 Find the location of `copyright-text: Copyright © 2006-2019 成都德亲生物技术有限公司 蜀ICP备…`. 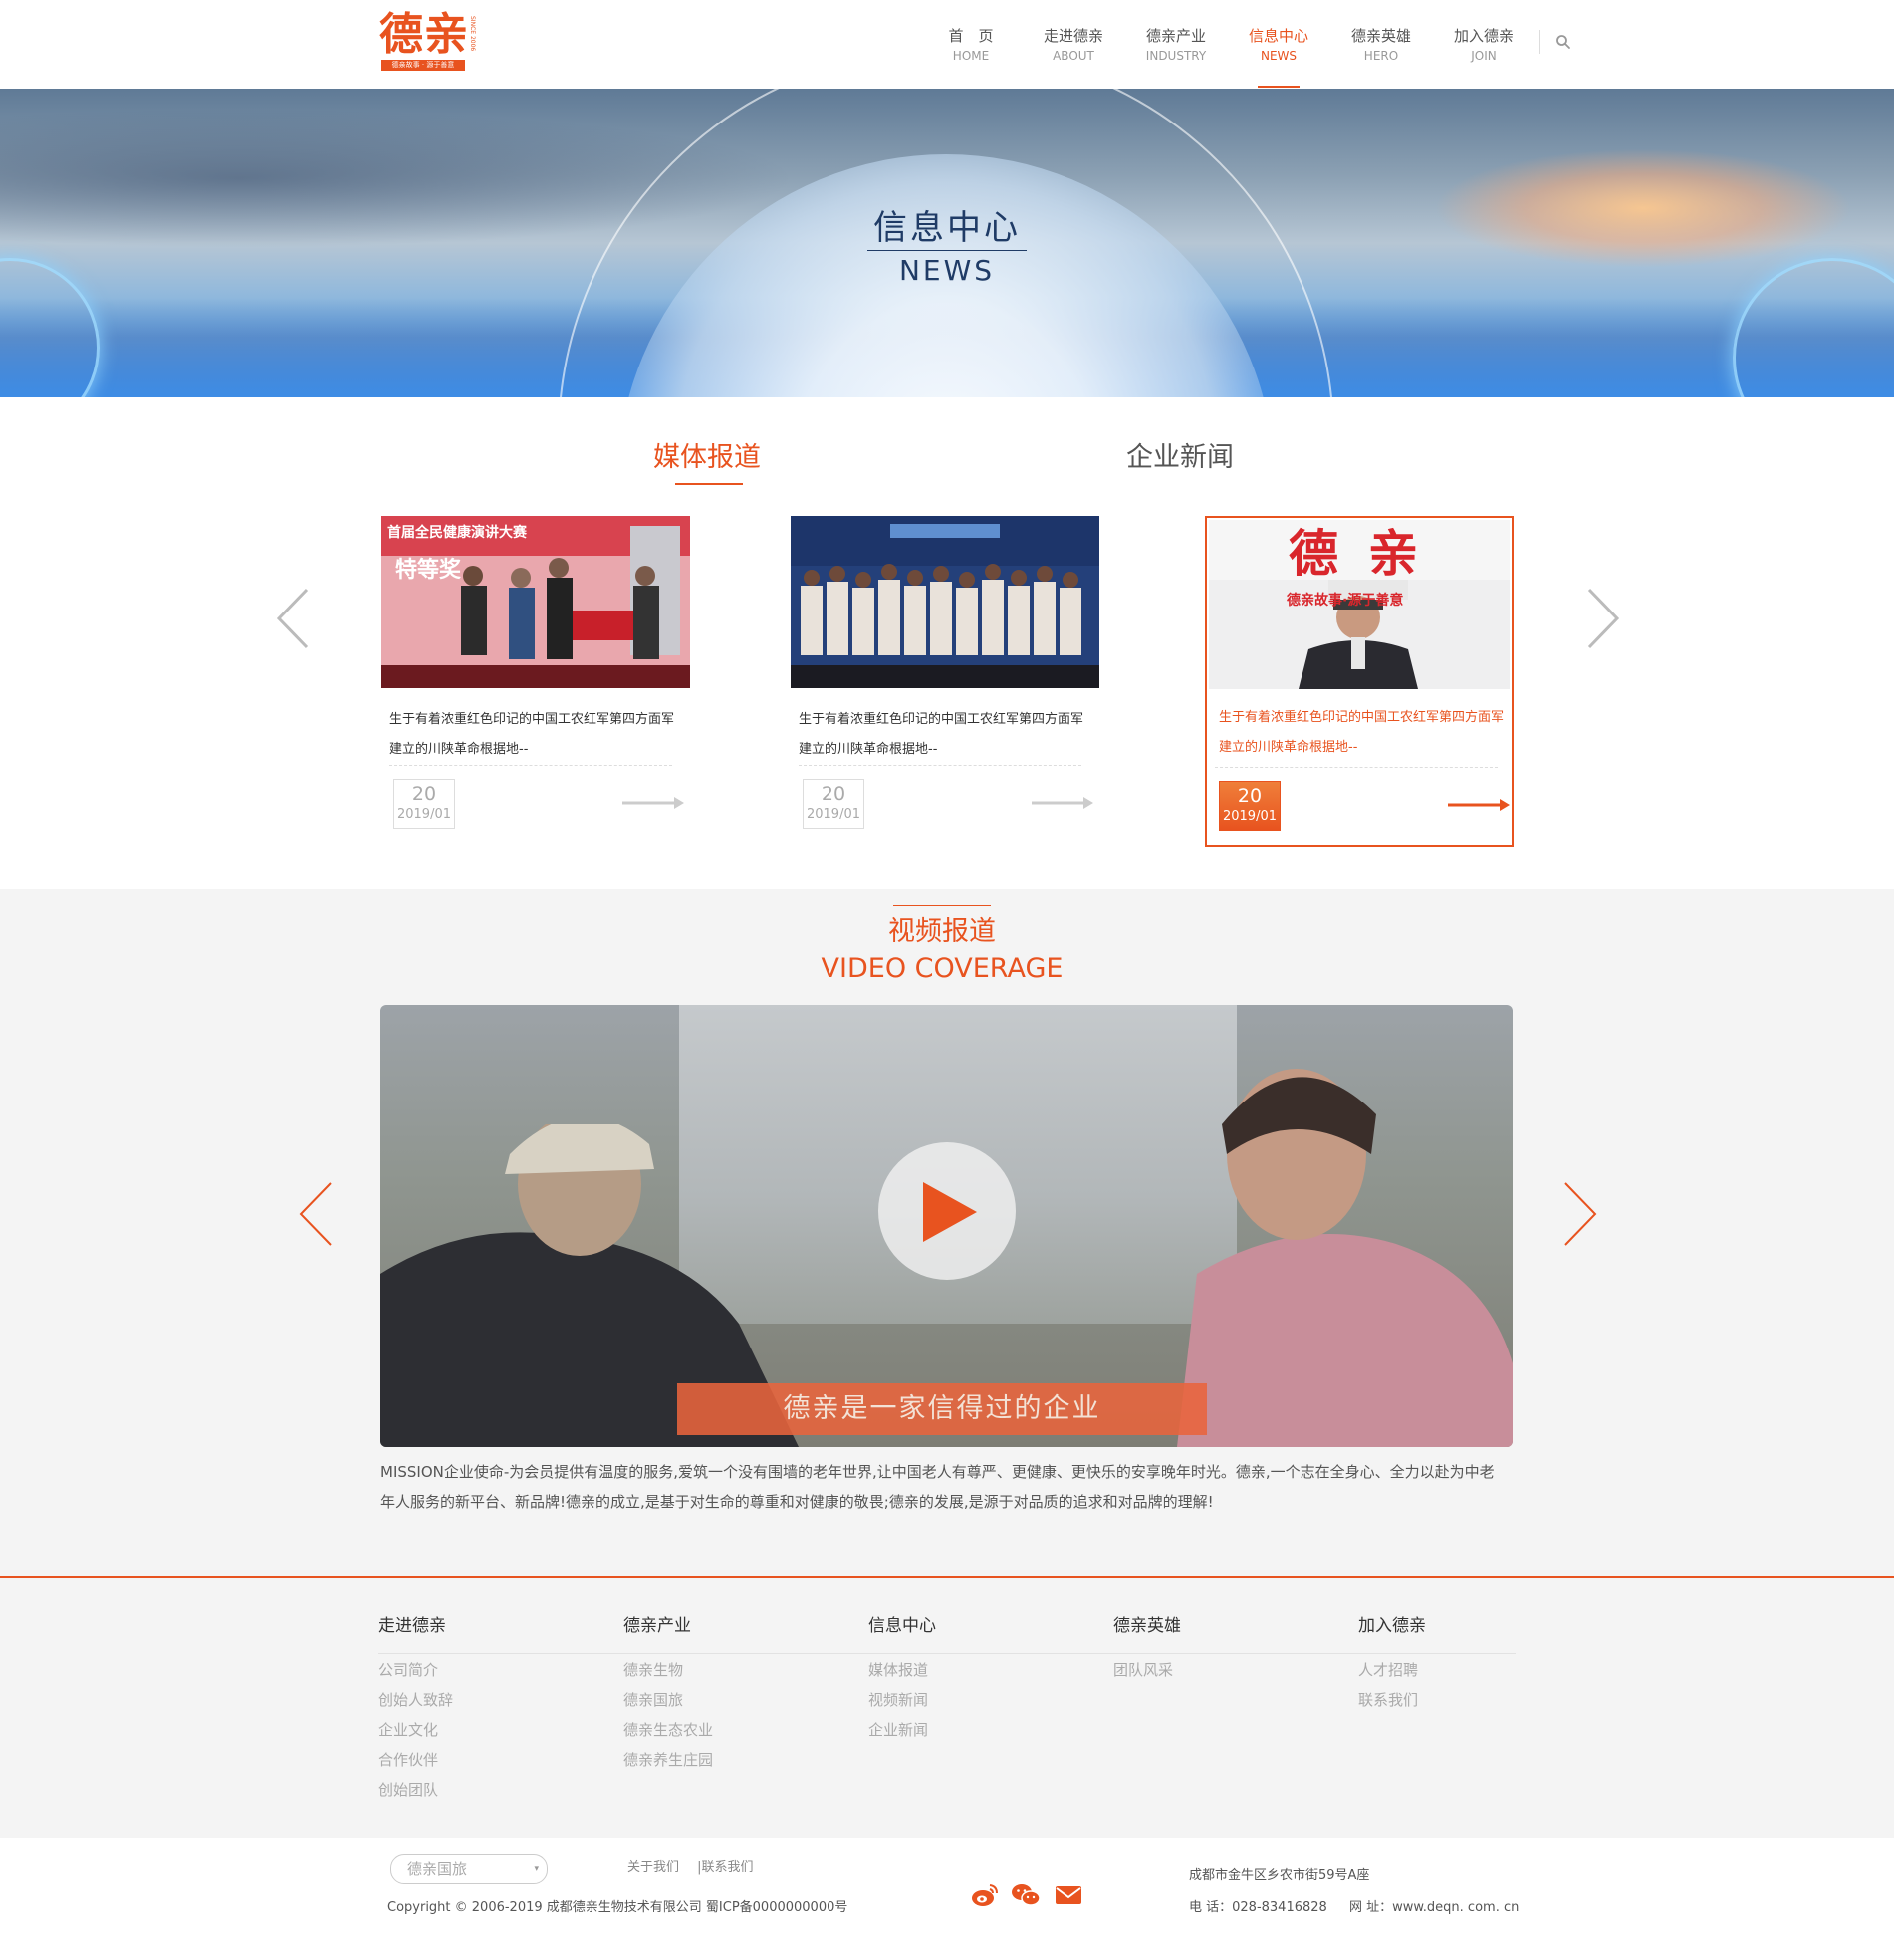

copyright-text: Copyright © 2006-2019 成都德亲生物技术有限公司 蜀ICP备… is located at coordinates (618, 1908).